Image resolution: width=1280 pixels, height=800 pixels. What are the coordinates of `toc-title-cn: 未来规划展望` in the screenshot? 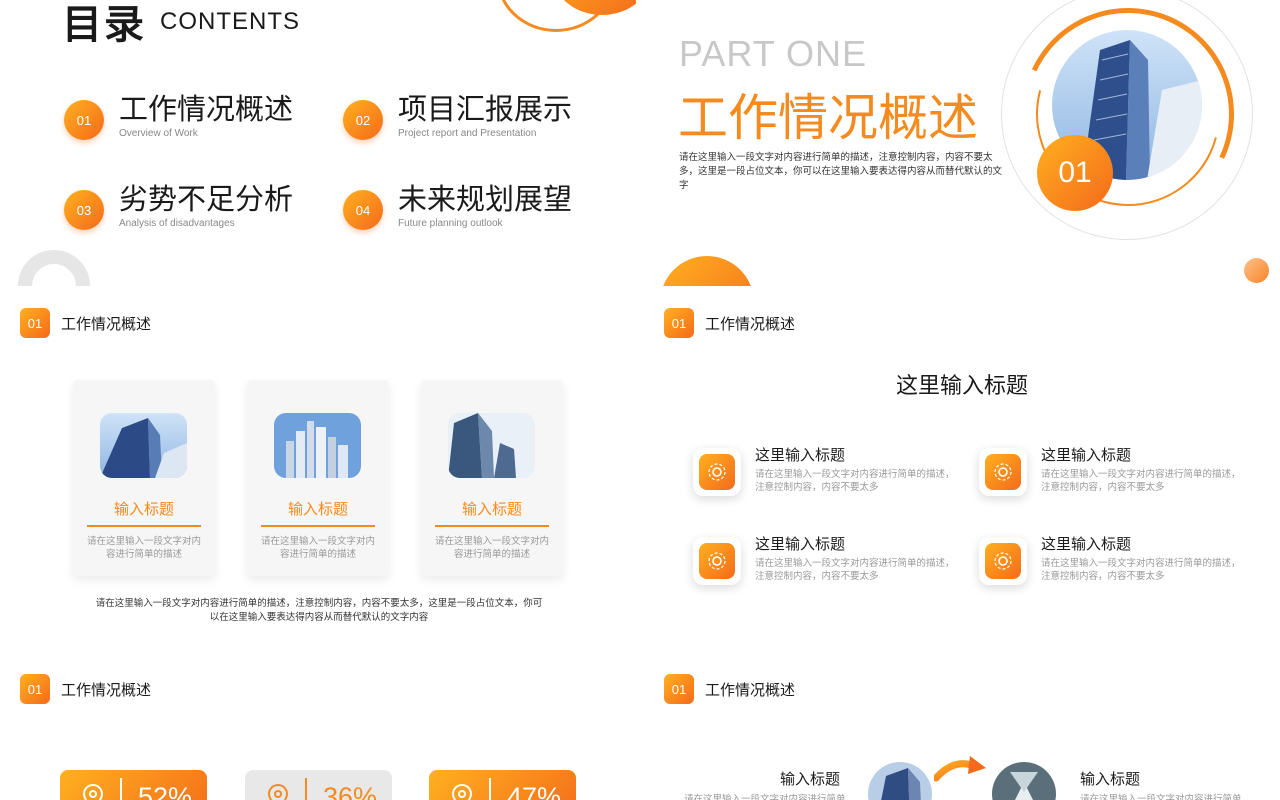 It's located at (485, 199).